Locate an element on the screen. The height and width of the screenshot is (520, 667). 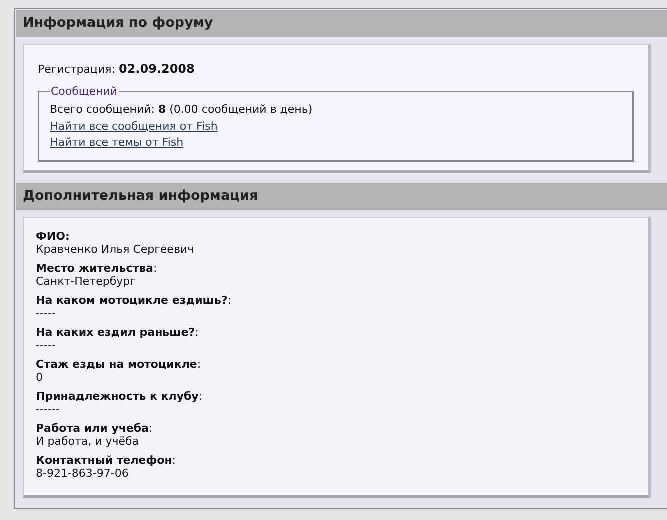
field-label: ФИО: is located at coordinates (53, 236).